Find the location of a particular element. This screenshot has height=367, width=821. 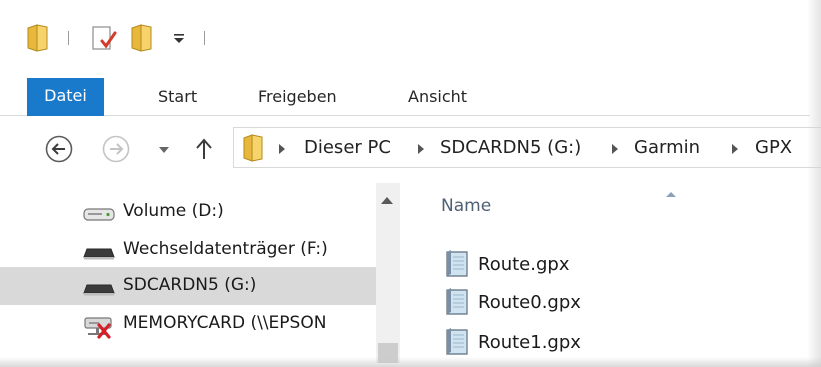

new-folder-icon is located at coordinates (142, 38).